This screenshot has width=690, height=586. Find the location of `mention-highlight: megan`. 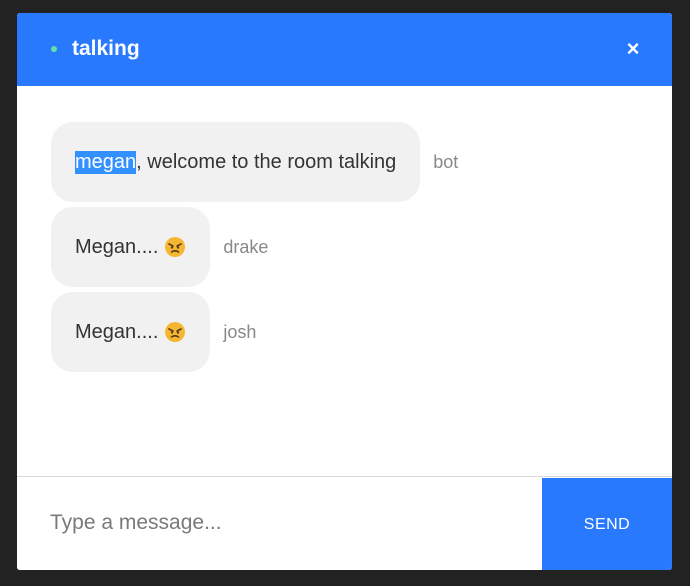

mention-highlight: megan is located at coordinates (106, 162).